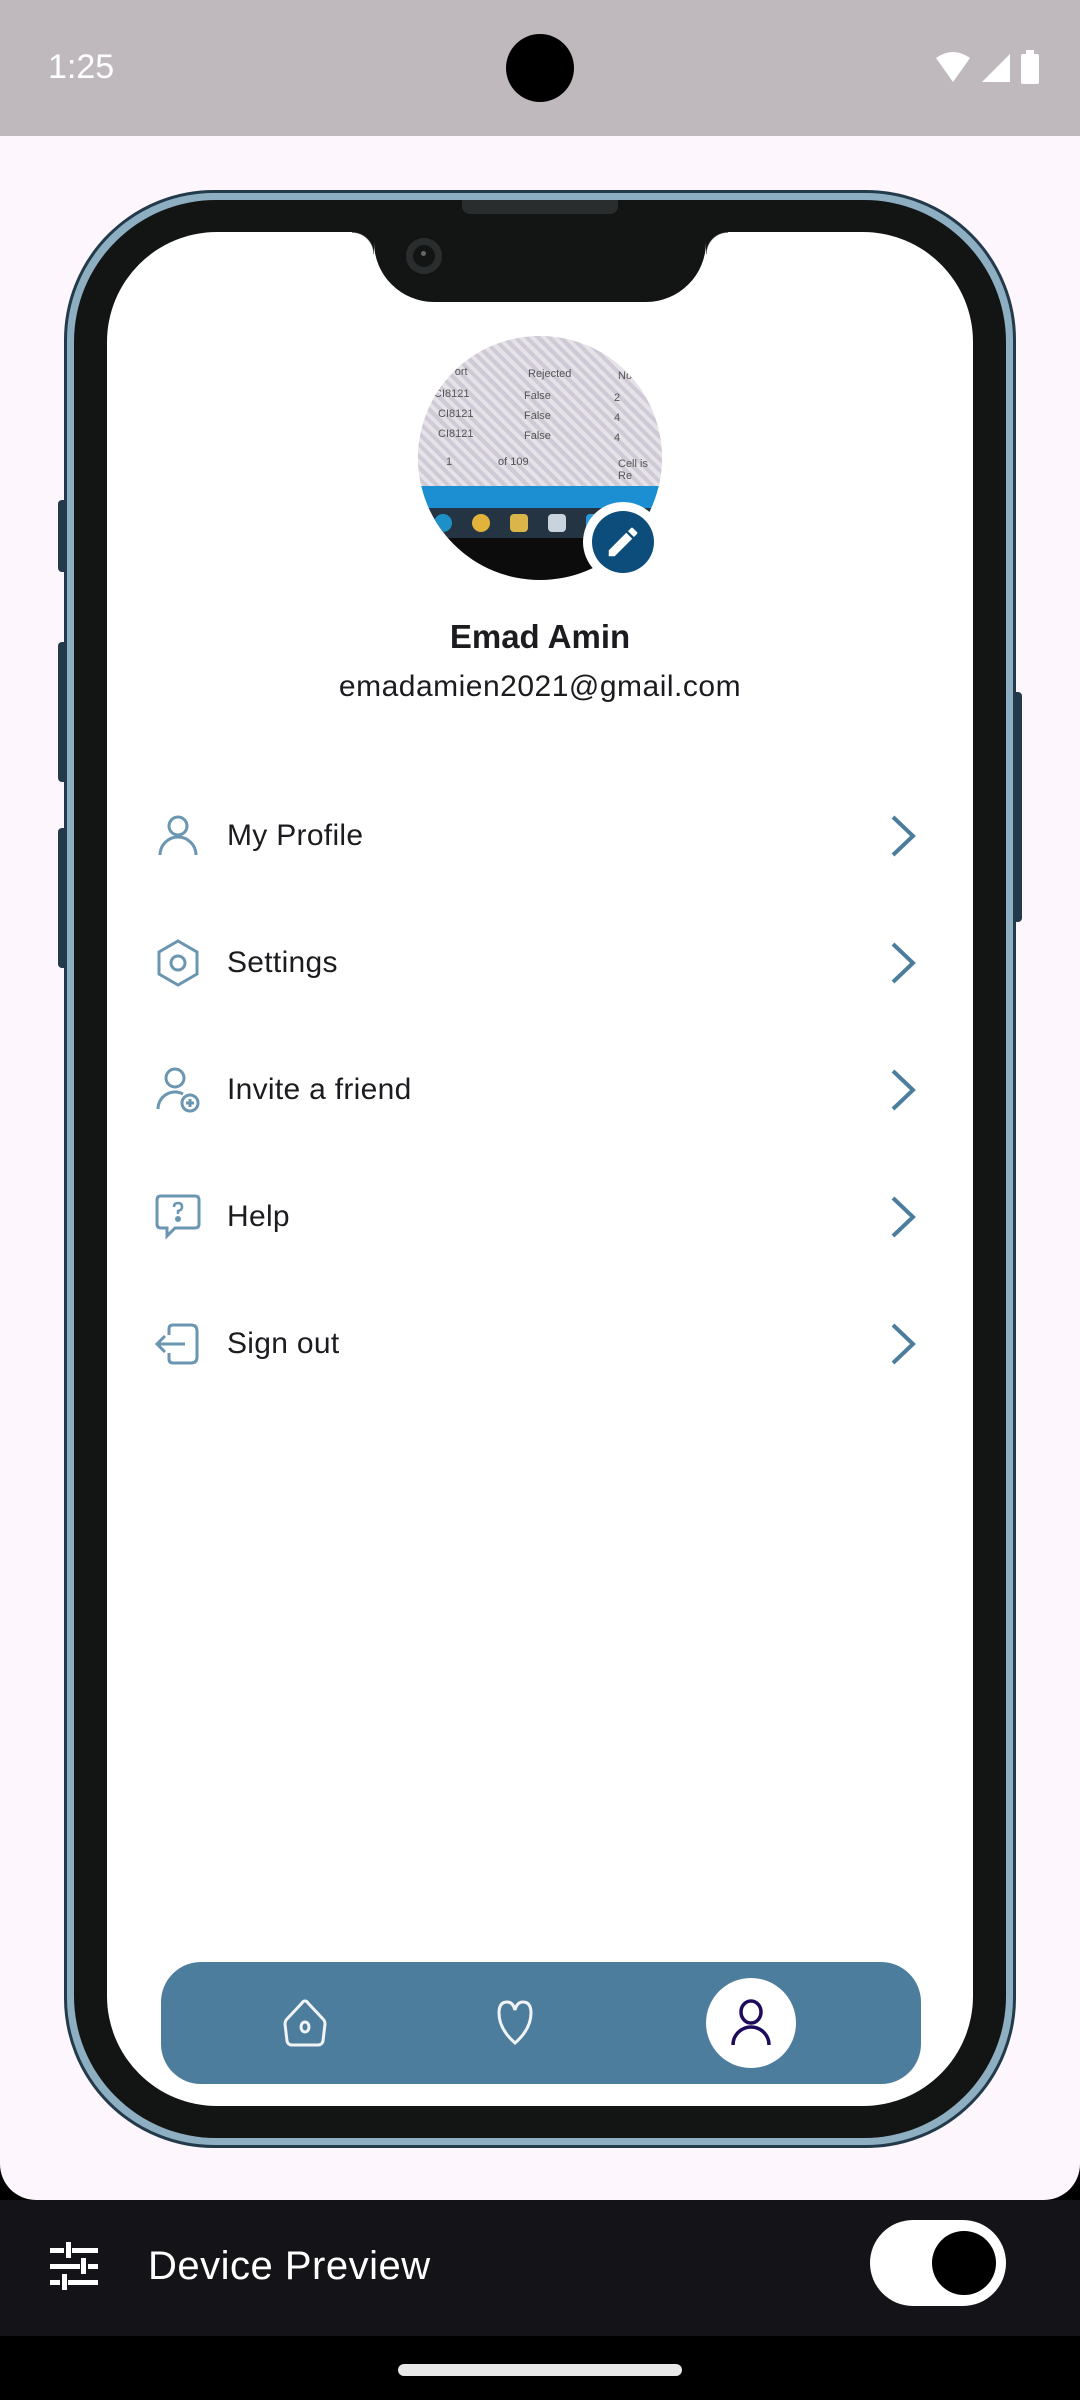 Image resolution: width=1080 pixels, height=2400 pixels. Describe the element at coordinates (449, 462) in the screenshot. I see `photo-text: 1` at that location.